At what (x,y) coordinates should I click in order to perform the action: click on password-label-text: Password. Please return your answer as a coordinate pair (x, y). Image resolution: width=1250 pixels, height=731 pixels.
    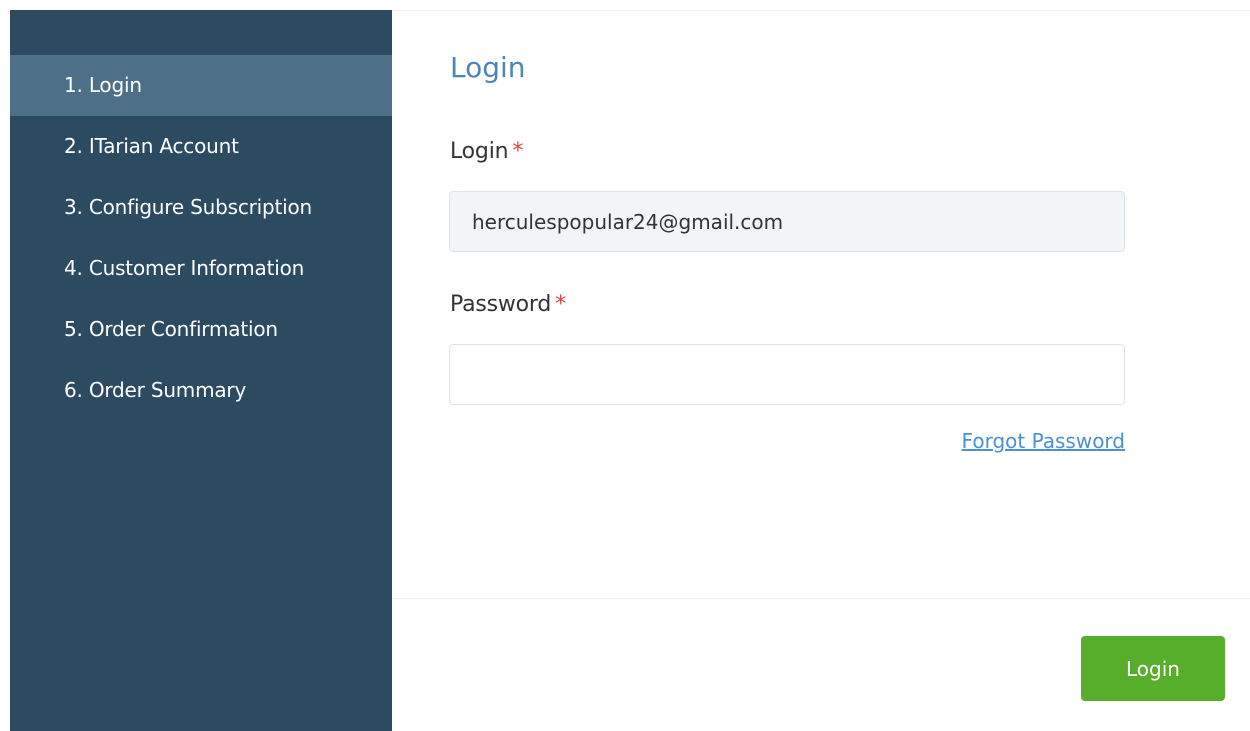
    Looking at the image, I should click on (501, 304).